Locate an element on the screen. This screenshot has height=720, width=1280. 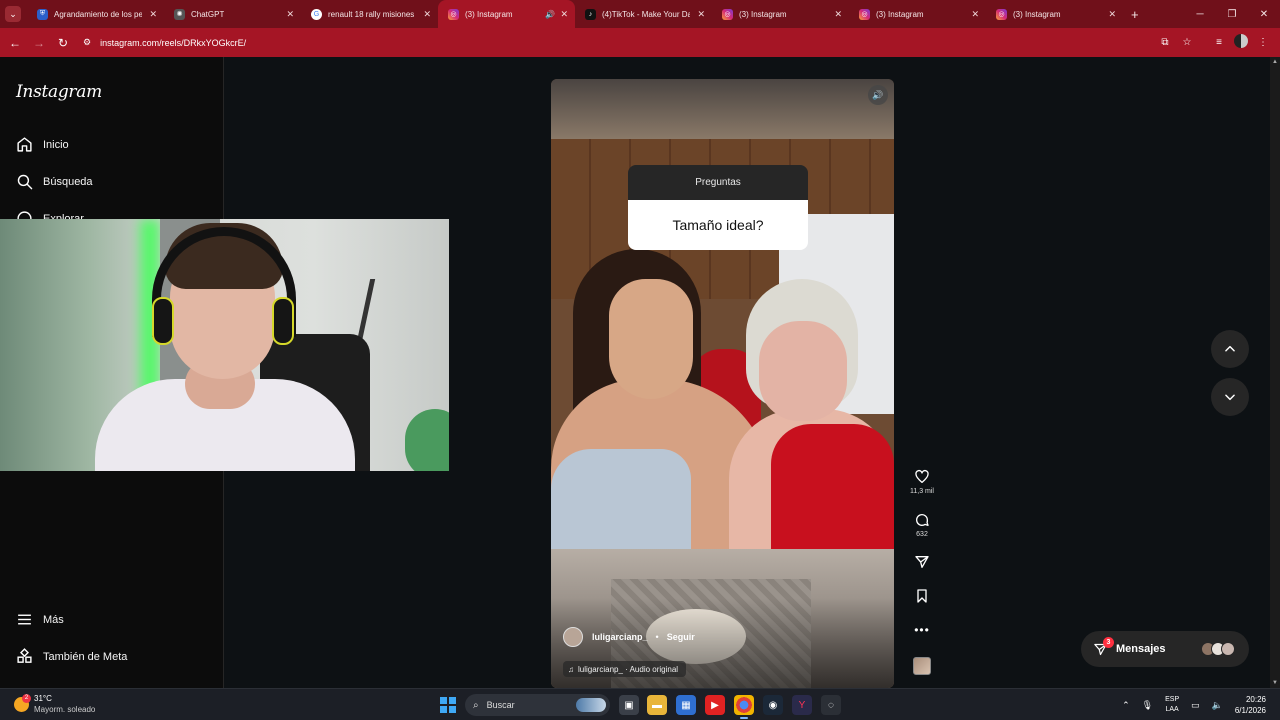
browser-tab: G renault 18 rally misiones ✕ is located at coordinates (369, 14).